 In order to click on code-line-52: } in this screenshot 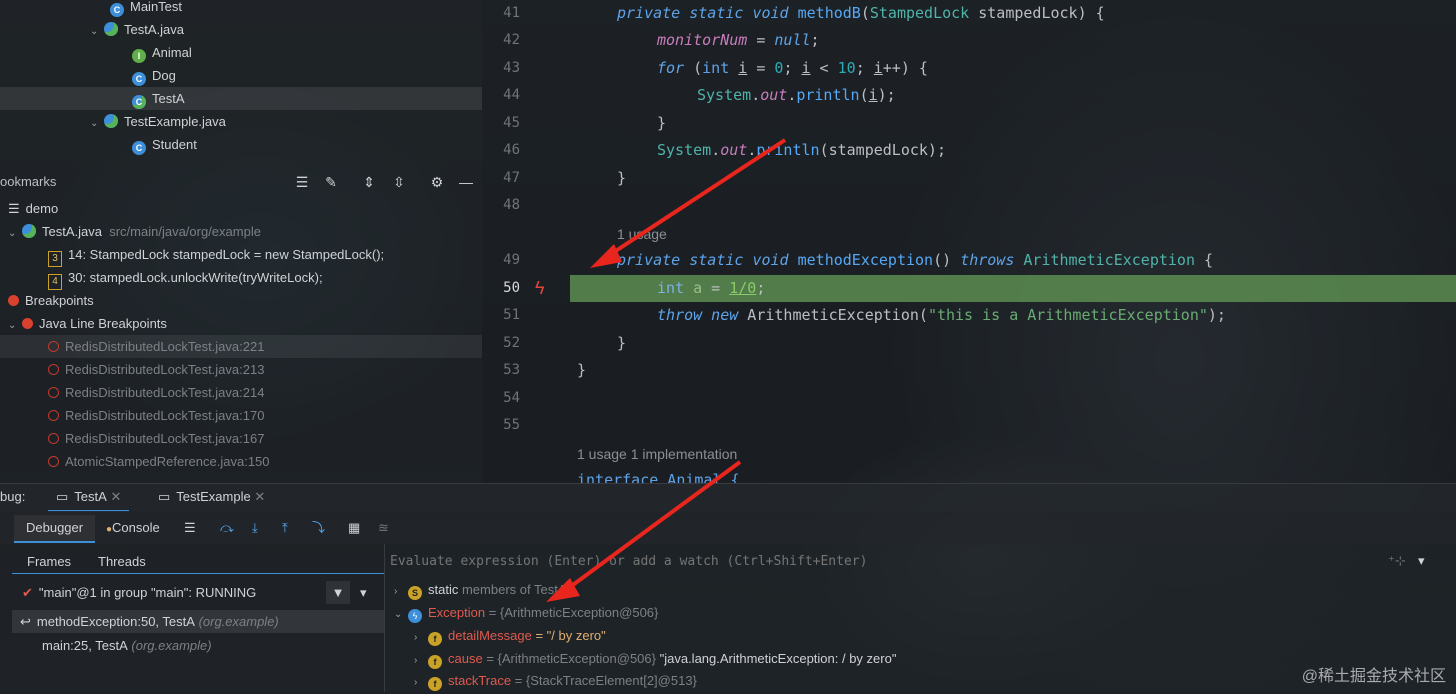, I will do `click(622, 343)`.